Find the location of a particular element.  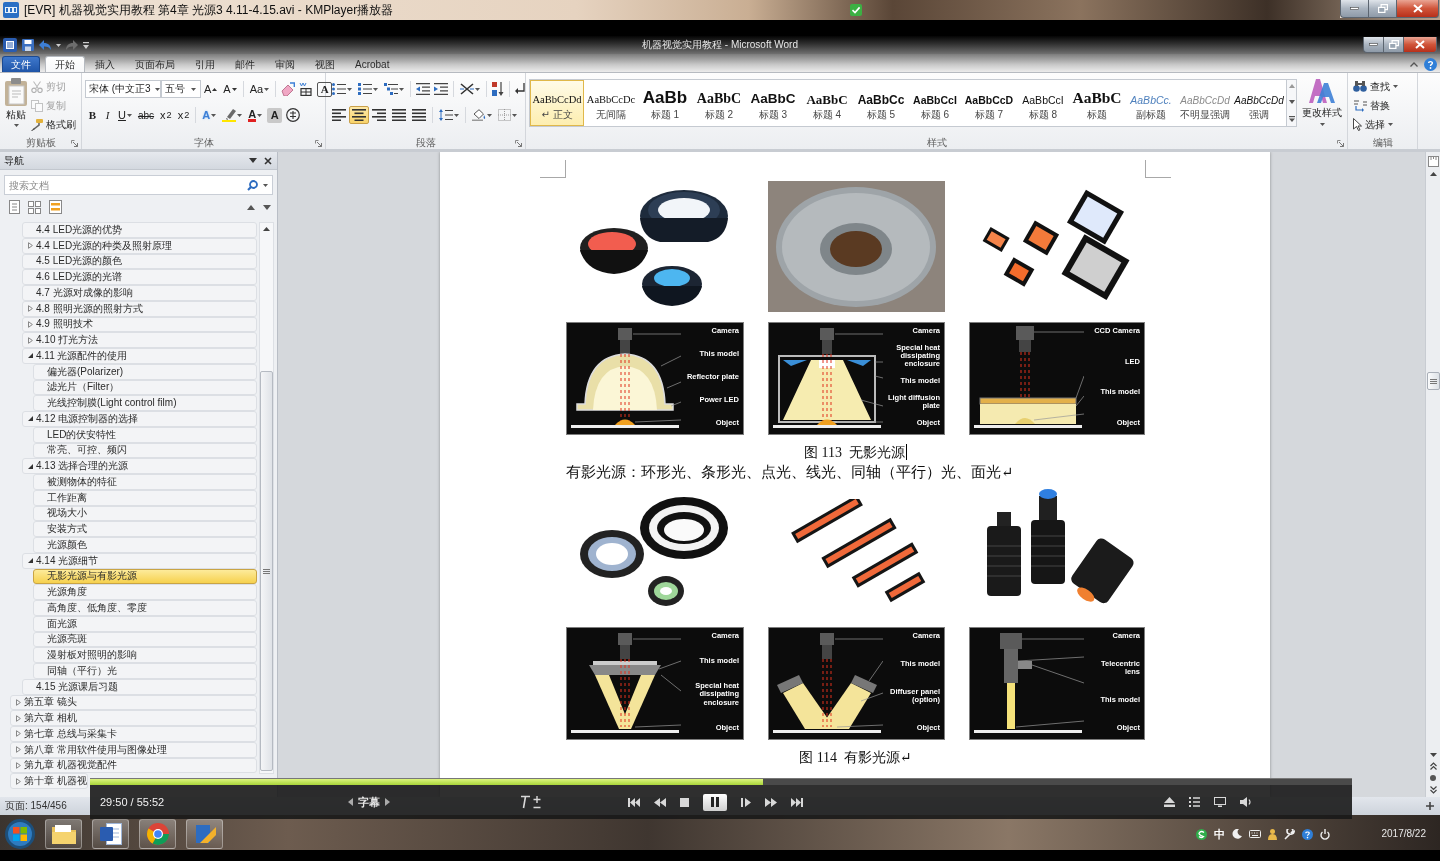

dot-icon is located at coordinates (1433, 778).